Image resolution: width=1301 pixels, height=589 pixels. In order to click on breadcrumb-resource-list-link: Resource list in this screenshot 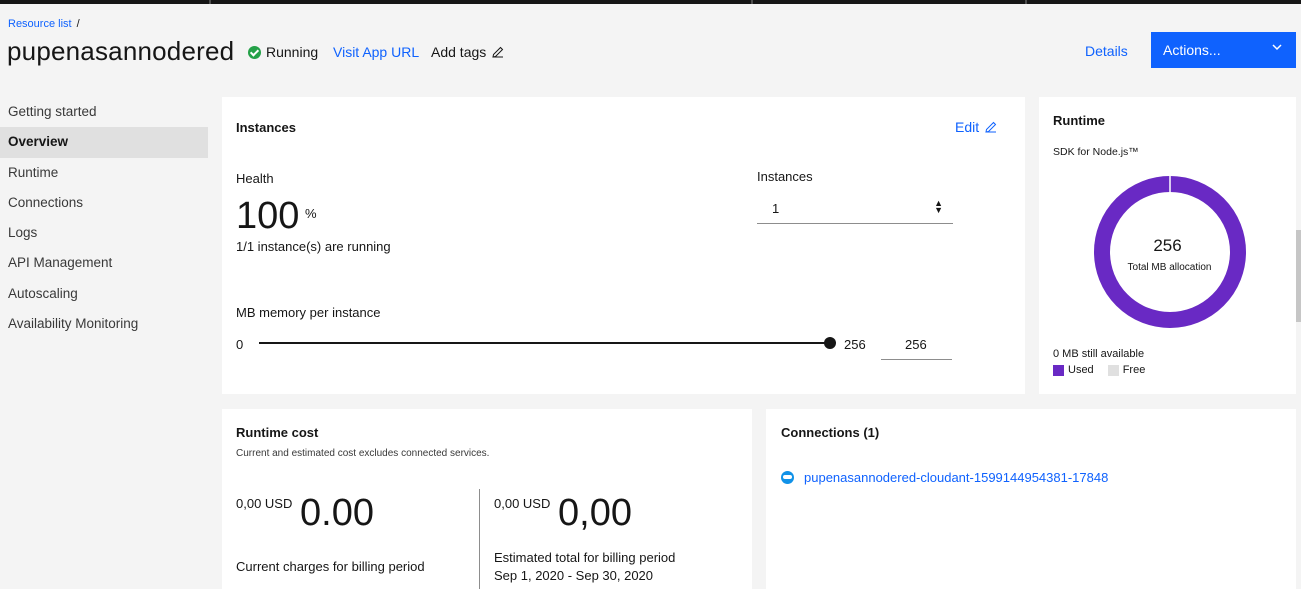, I will do `click(40, 24)`.